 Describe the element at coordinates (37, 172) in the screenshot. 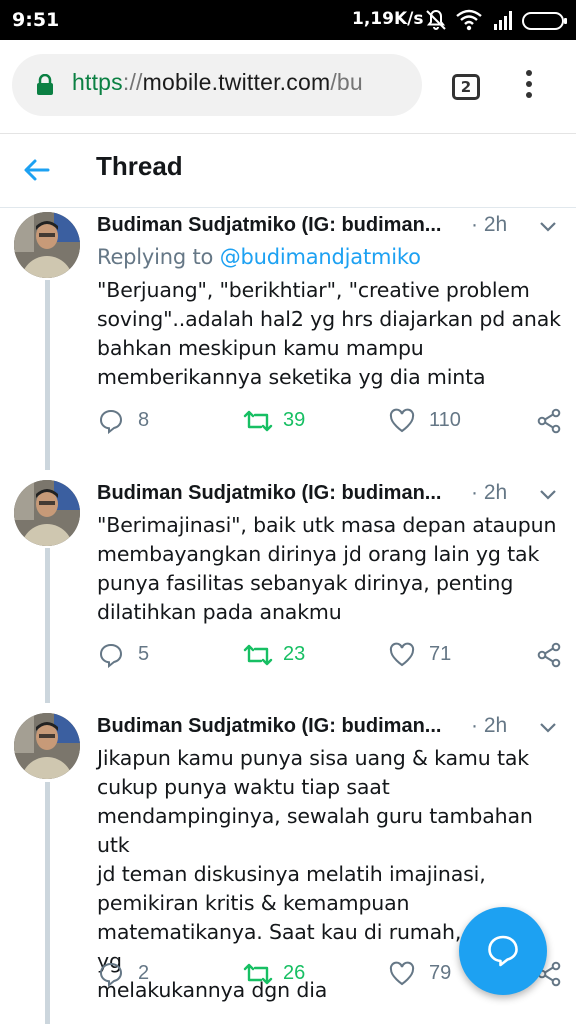

I see `back-arrow-icon` at that location.